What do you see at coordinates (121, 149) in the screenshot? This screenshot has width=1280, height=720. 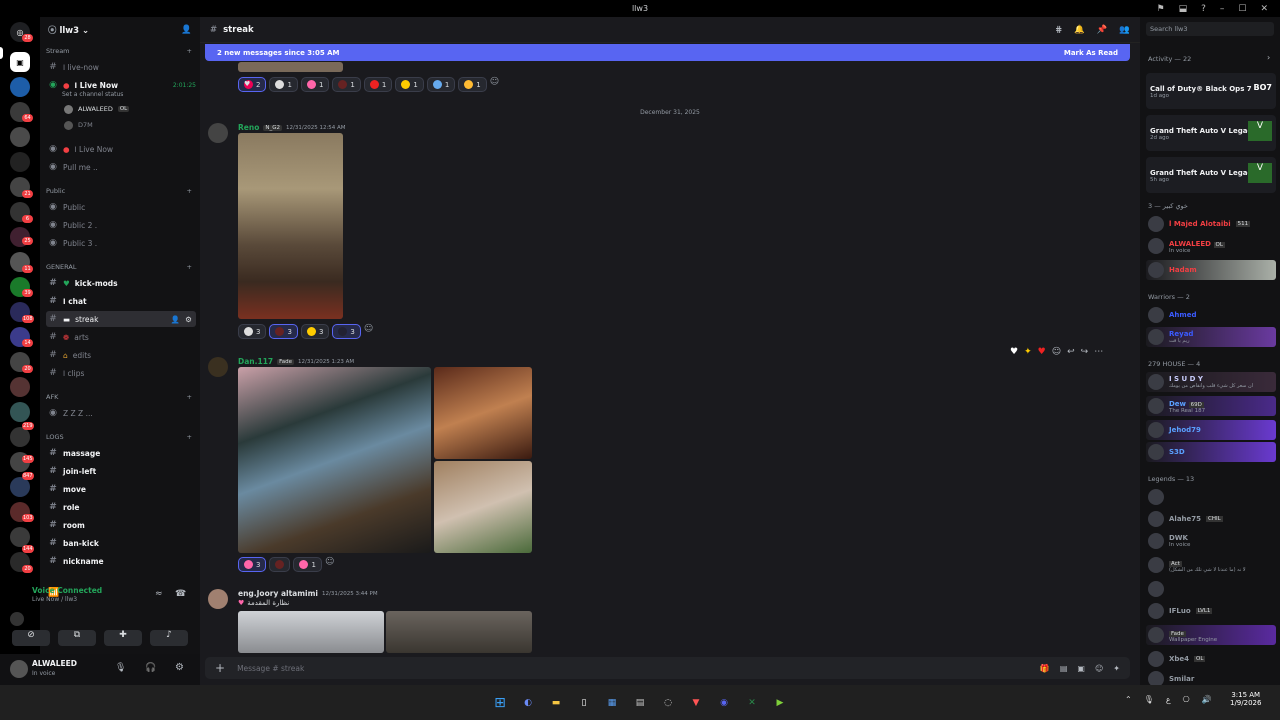 I see `voice-channel: ◉ ● ا Live Now` at bounding box center [121, 149].